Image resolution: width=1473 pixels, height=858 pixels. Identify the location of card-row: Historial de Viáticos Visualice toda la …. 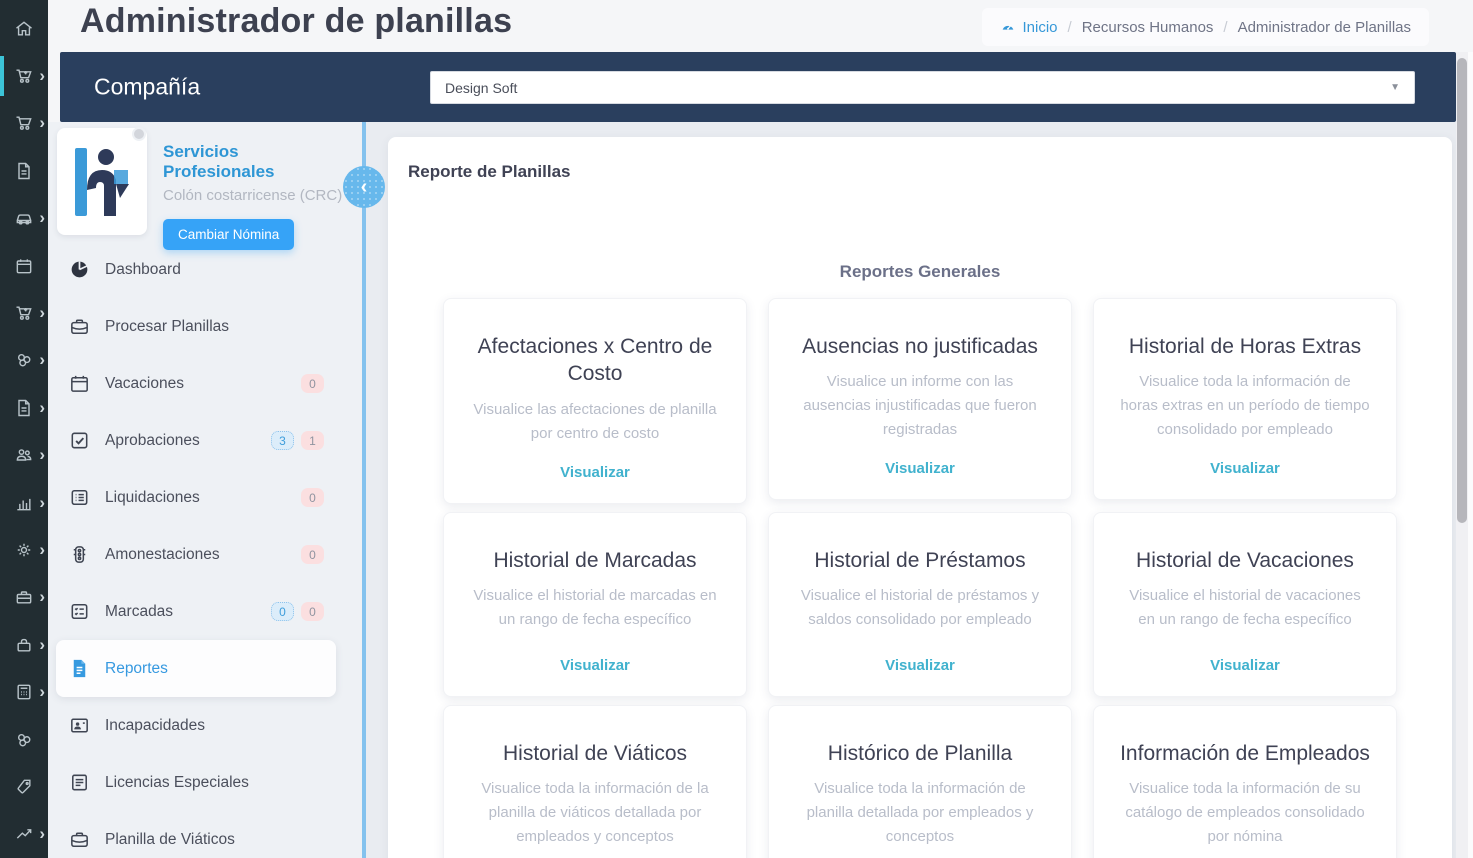
(947, 781).